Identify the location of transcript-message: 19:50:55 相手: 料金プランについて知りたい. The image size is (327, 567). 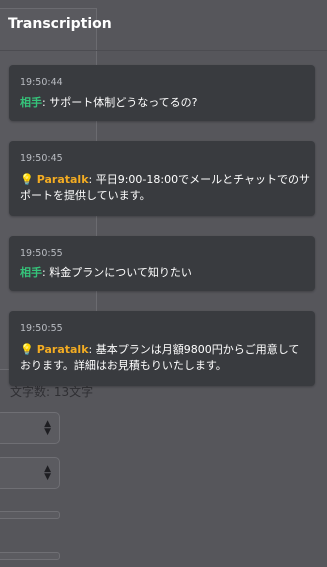
(162, 263).